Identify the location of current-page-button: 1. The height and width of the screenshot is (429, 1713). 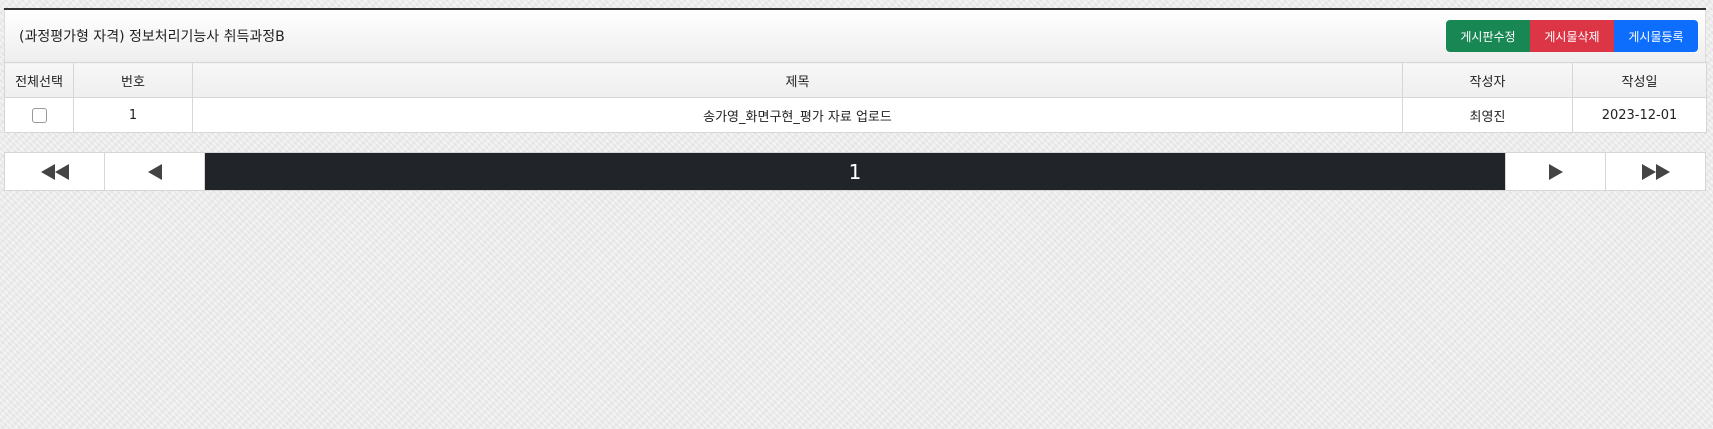
(855, 171).